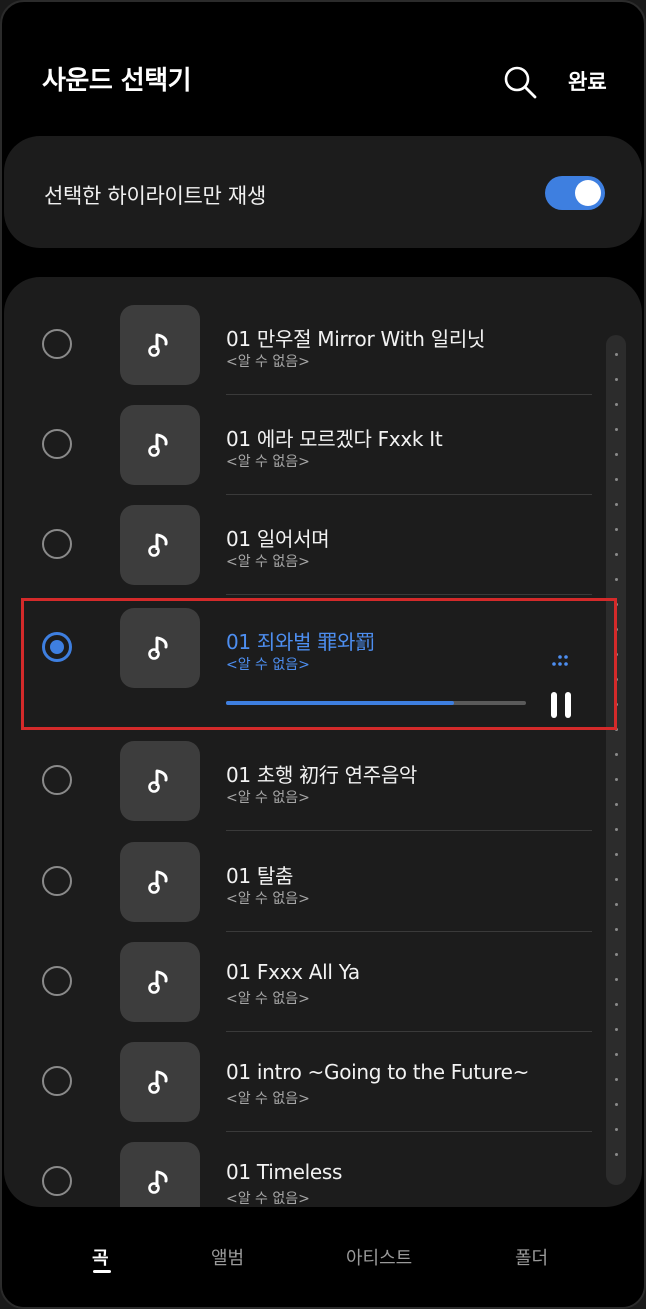  I want to click on playback-progress-bar, so click(376, 703).